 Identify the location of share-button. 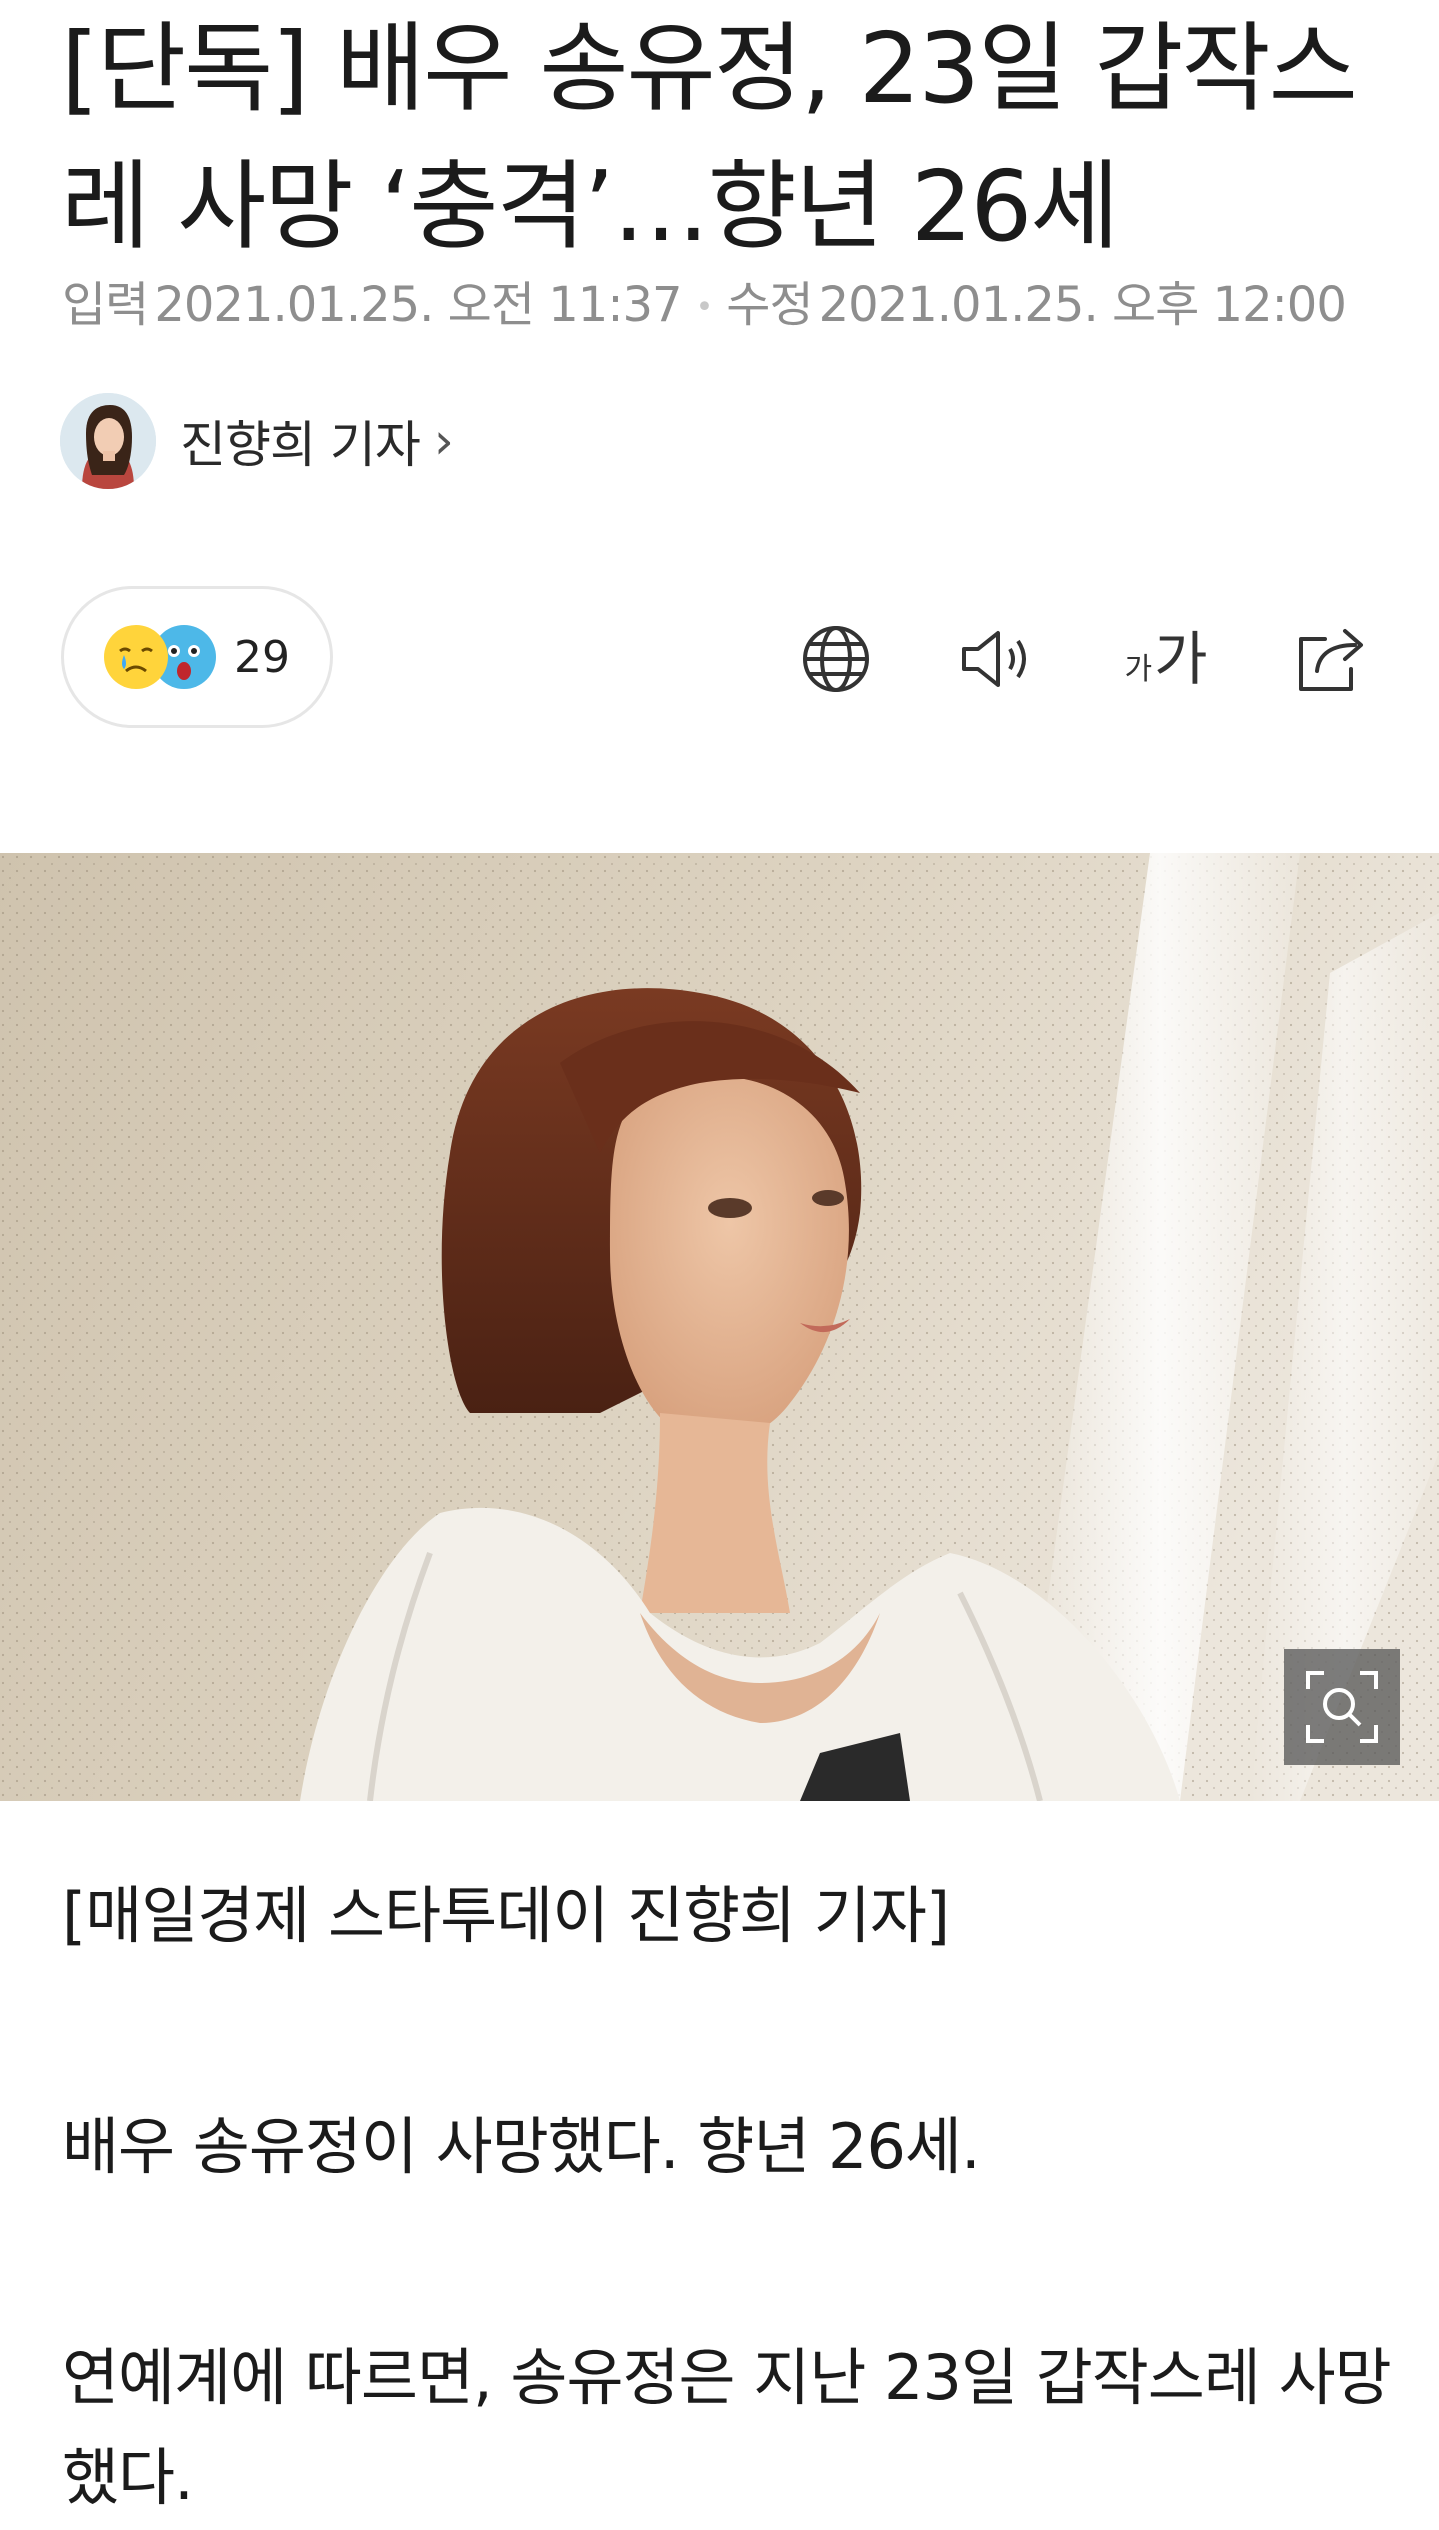
(1333, 659).